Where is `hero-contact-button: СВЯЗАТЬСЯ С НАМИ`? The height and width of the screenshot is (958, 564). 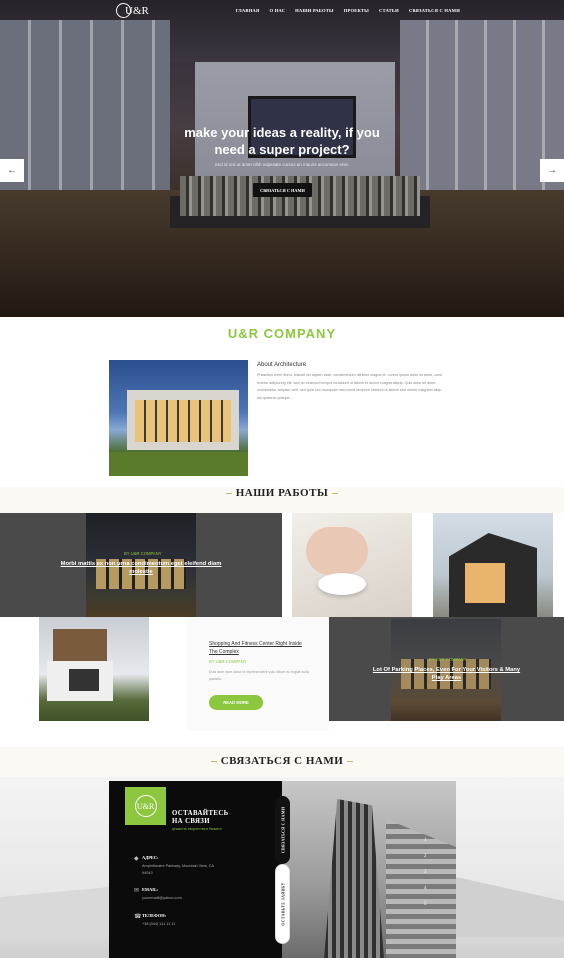 hero-contact-button: СВЯЗАТЬСЯ С НАМИ is located at coordinates (282, 190).